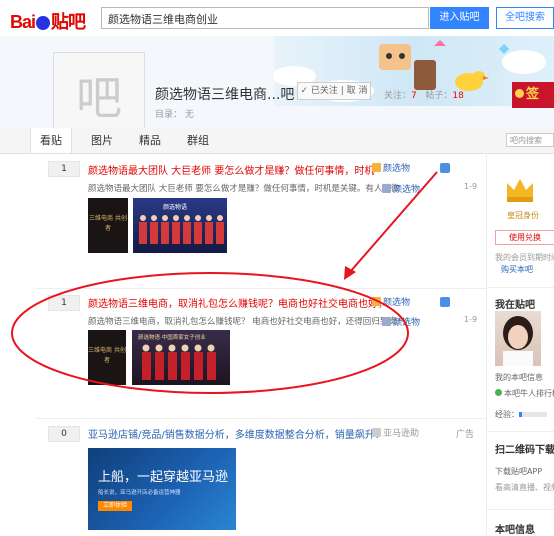 The image size is (554, 536). What do you see at coordinates (525, 18) in the screenshot?
I see `global-search-button: 全吧搜索` at bounding box center [525, 18].